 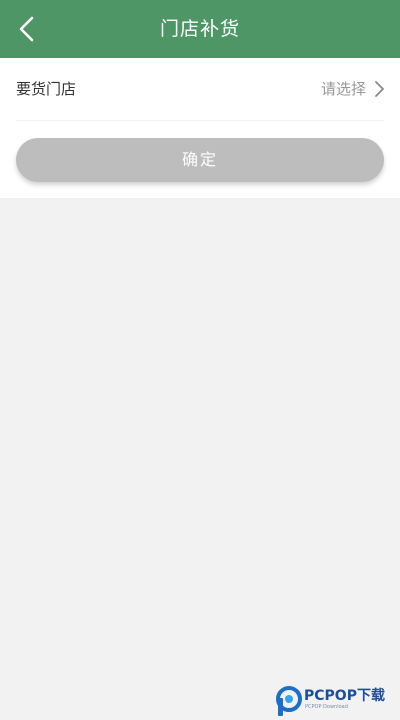 What do you see at coordinates (289, 701) in the screenshot?
I see `pcpop-logo-icon` at bounding box center [289, 701].